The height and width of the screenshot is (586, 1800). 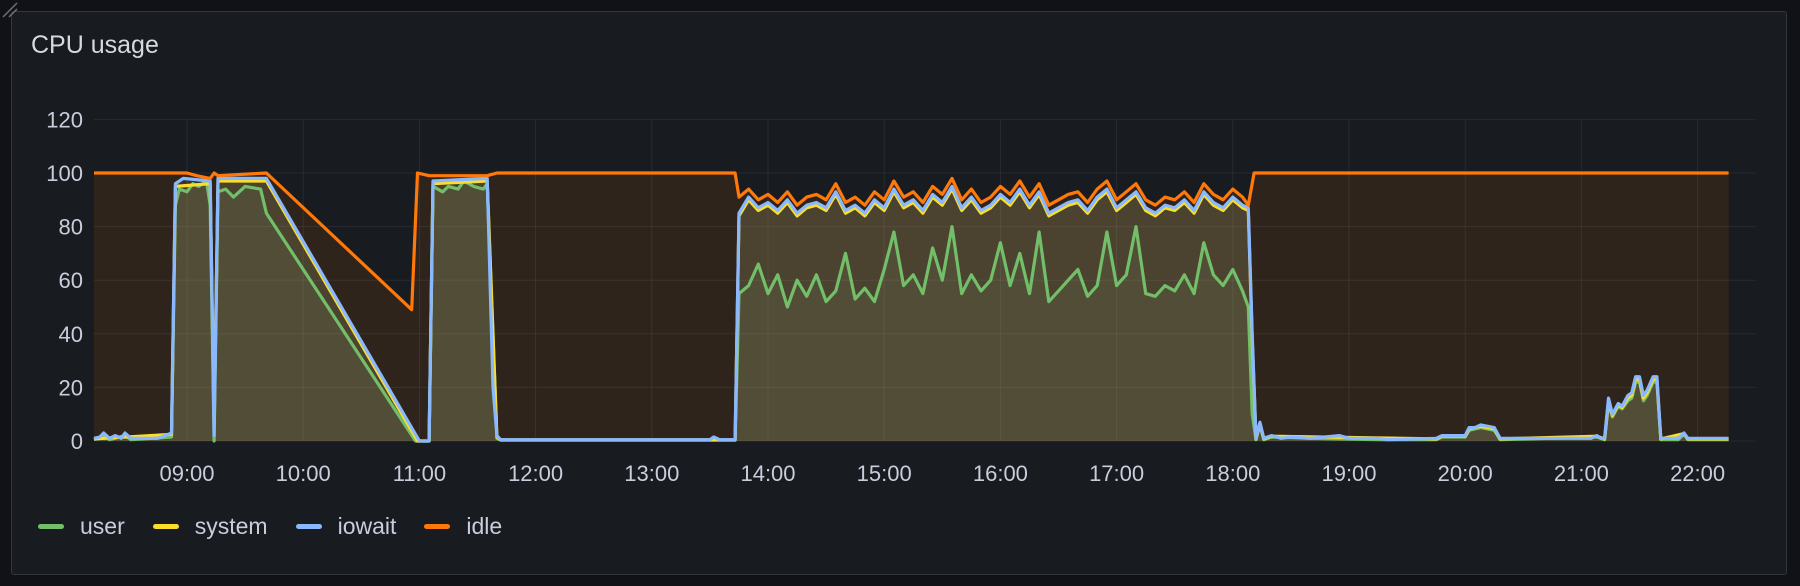 What do you see at coordinates (484, 526) in the screenshot?
I see `legend-label: idle` at bounding box center [484, 526].